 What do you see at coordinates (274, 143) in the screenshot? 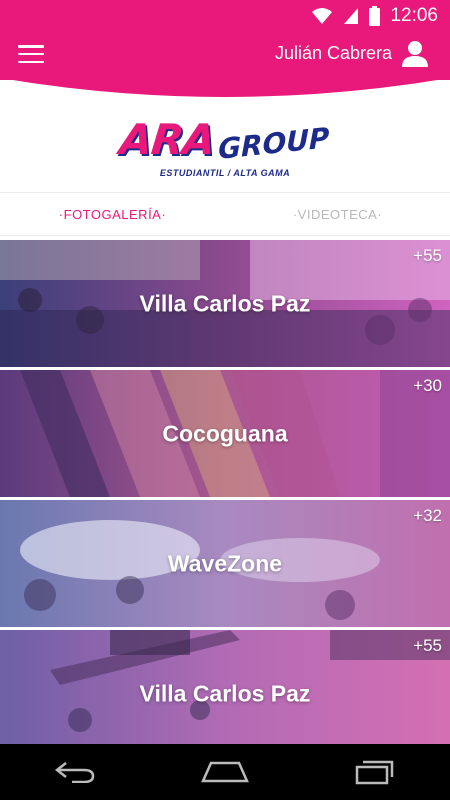
I see `logo-group-text: GROUP` at bounding box center [274, 143].